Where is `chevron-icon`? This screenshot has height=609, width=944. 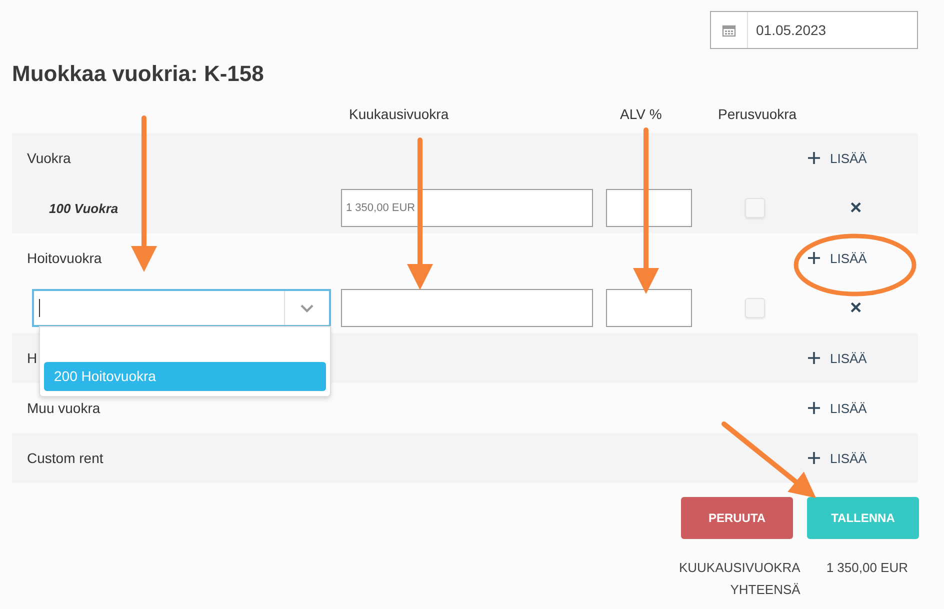 chevron-icon is located at coordinates (307, 308).